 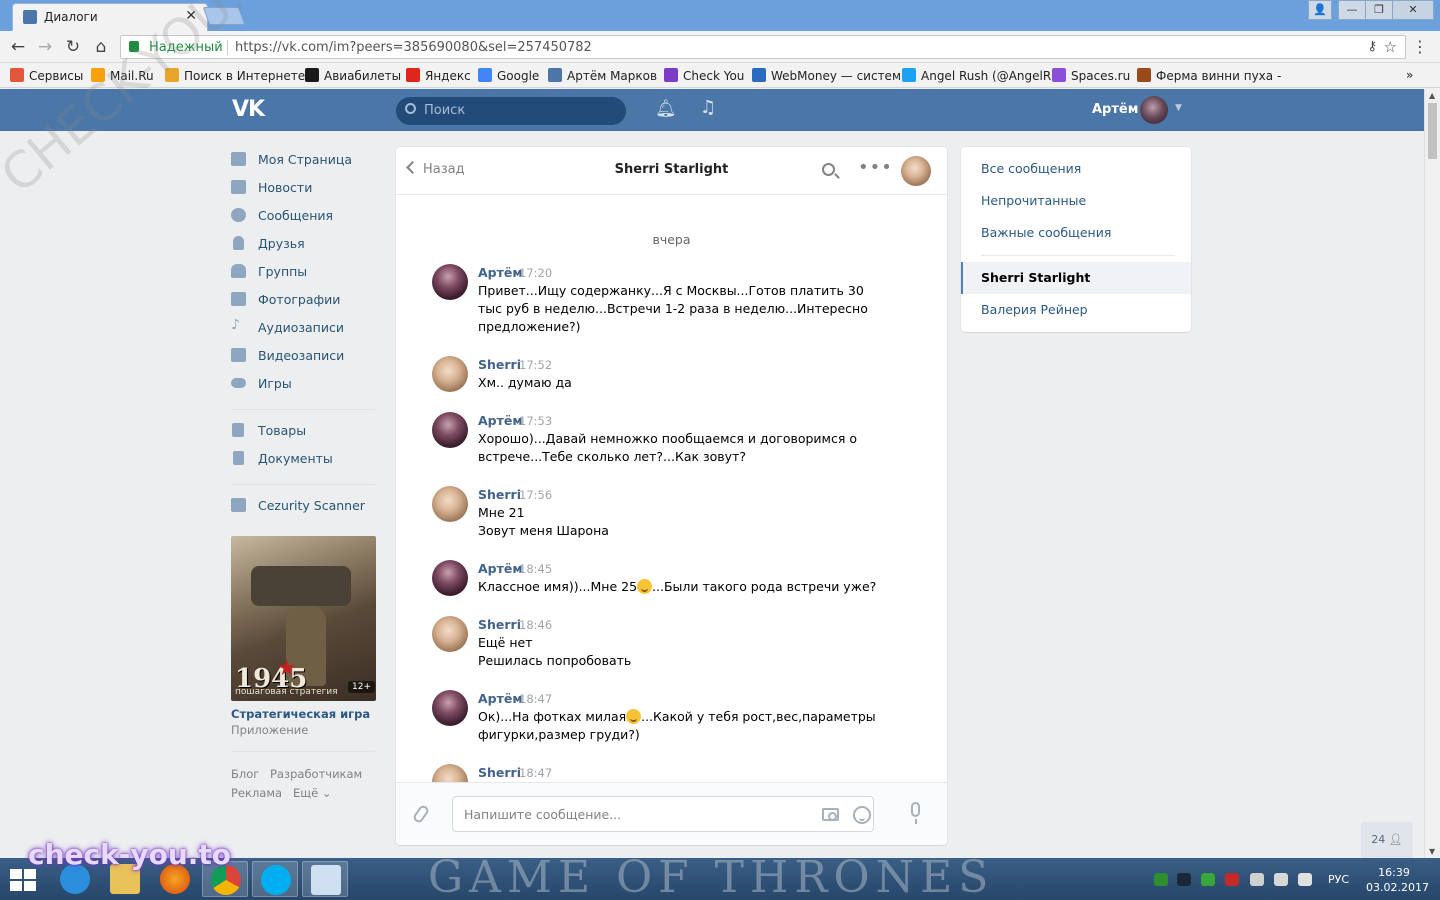 What do you see at coordinates (1409, 75) in the screenshot?
I see `more-bookmarks-icon: »` at bounding box center [1409, 75].